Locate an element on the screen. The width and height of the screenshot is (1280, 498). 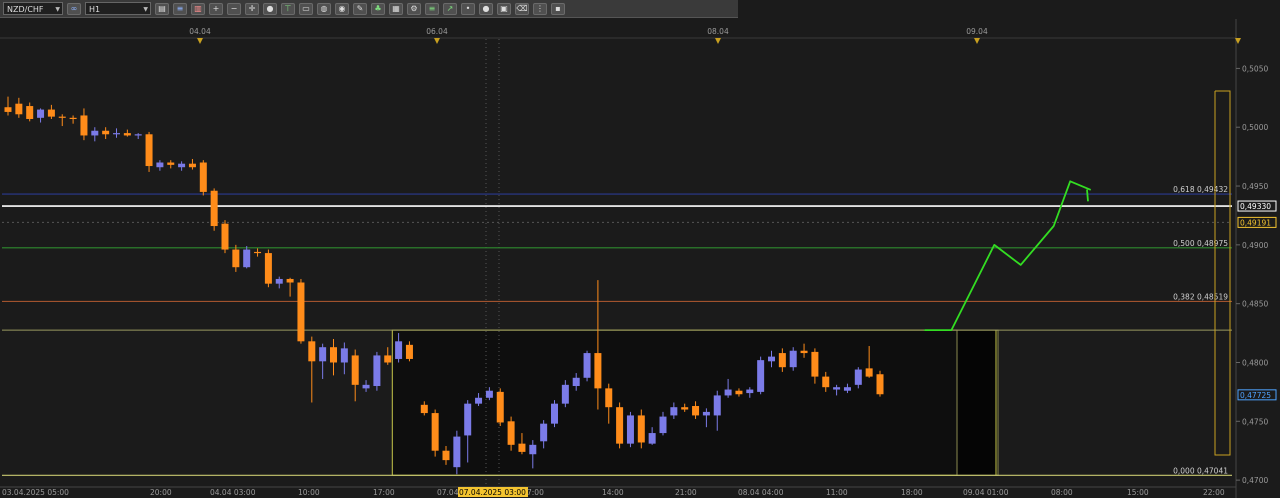
fib-level-label: 0,500 0,48975 is located at coordinates (1200, 243).